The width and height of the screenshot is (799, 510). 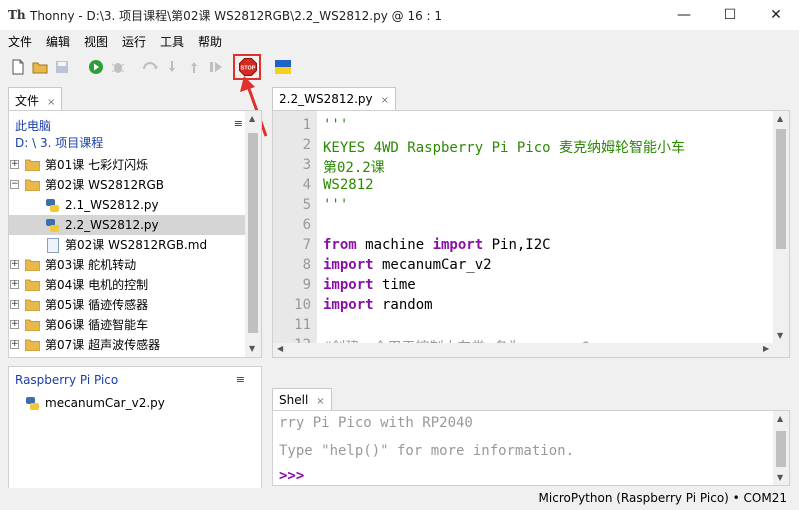 What do you see at coordinates (128, 305) in the screenshot?
I see `tree-row: + 第05课 循迹传感器` at bounding box center [128, 305].